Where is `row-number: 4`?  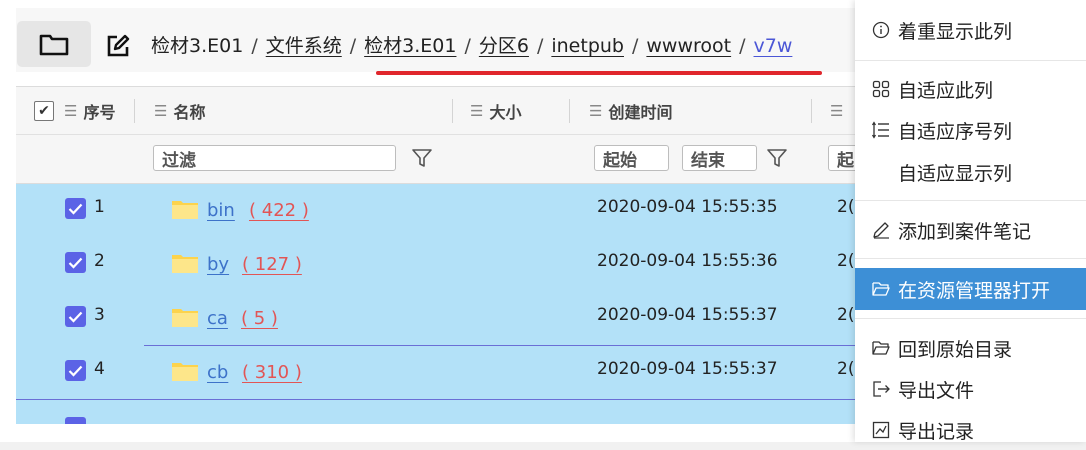 row-number: 4 is located at coordinates (99, 369).